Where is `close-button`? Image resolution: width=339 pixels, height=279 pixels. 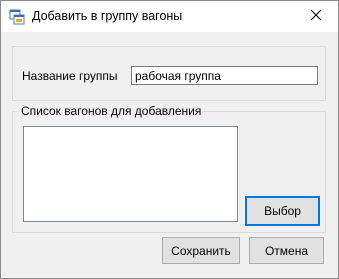 close-button is located at coordinates (315, 16).